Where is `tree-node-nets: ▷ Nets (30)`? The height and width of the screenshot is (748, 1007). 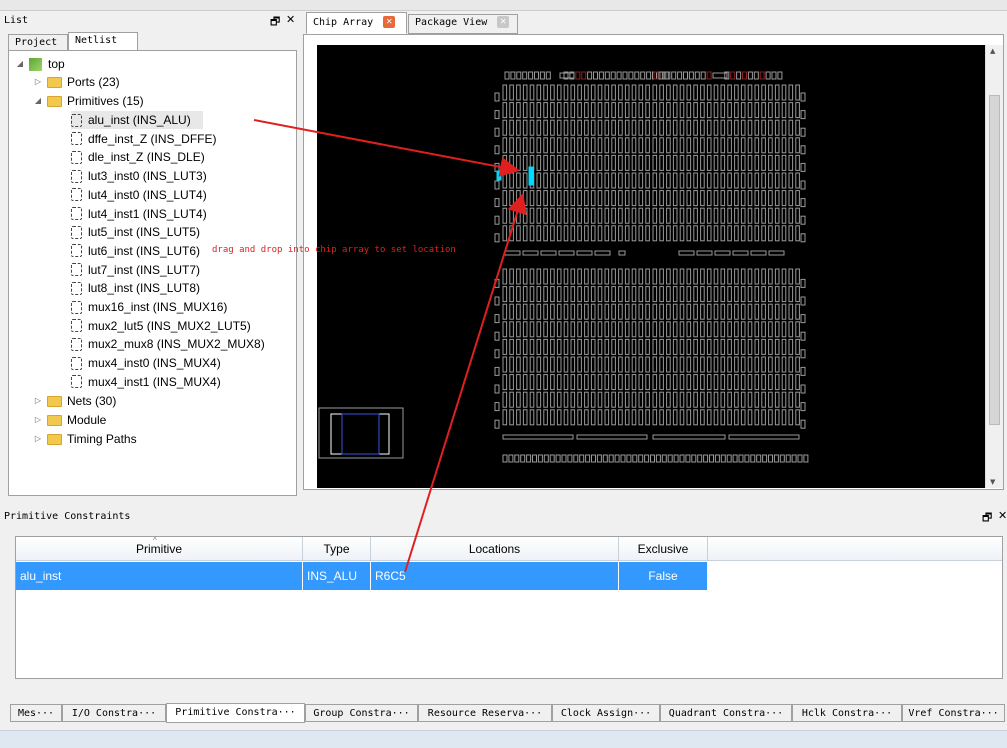
tree-node-nets: ▷ Nets (30) is located at coordinates (74, 401).